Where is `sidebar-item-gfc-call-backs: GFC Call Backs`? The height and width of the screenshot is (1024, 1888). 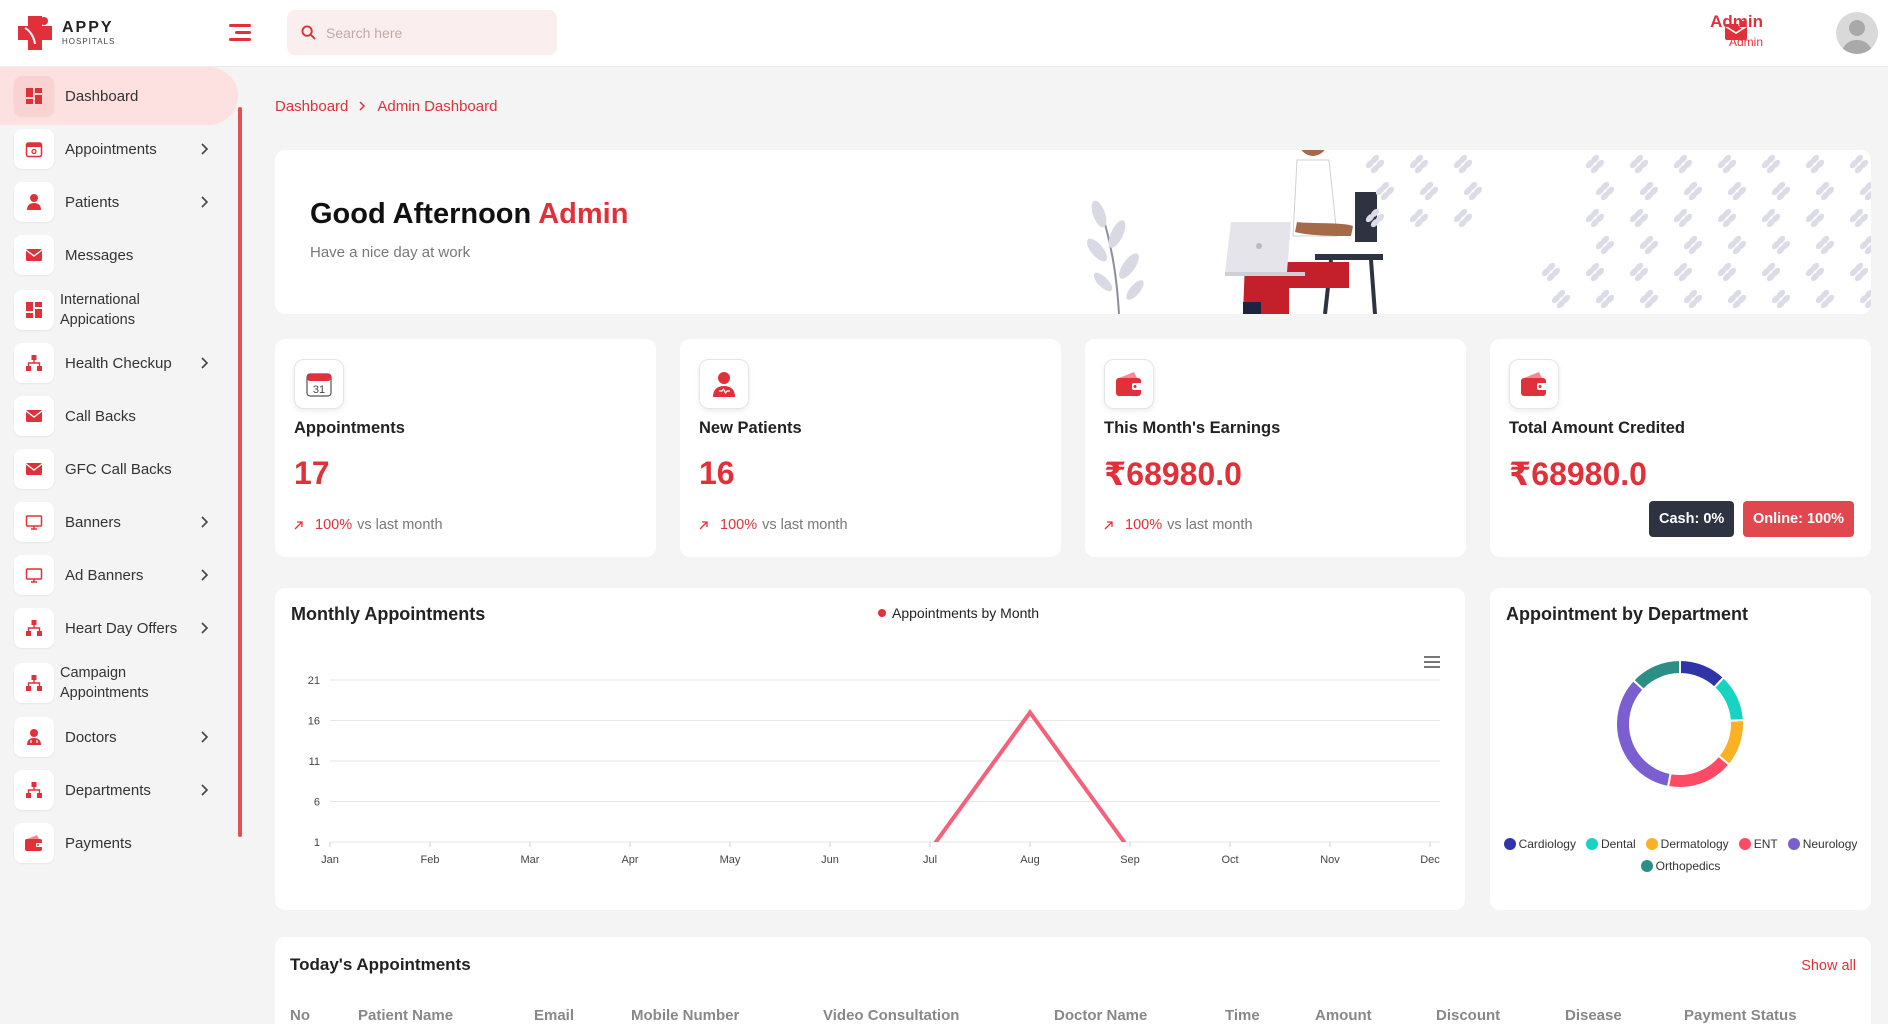 sidebar-item-gfc-call-backs: GFC Call Backs is located at coordinates (119, 469).